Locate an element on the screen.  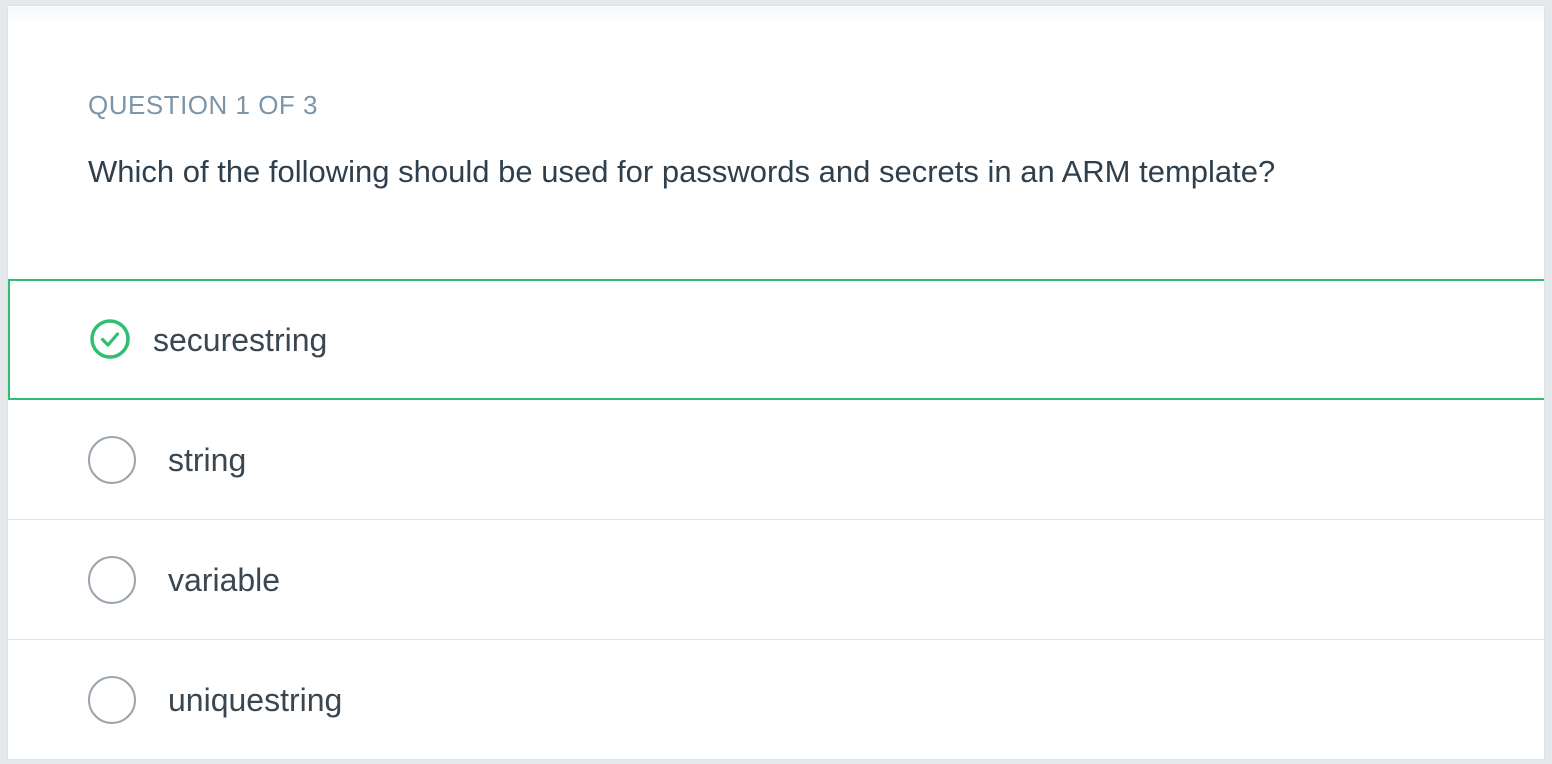
check-circle-icon is located at coordinates (110, 339).